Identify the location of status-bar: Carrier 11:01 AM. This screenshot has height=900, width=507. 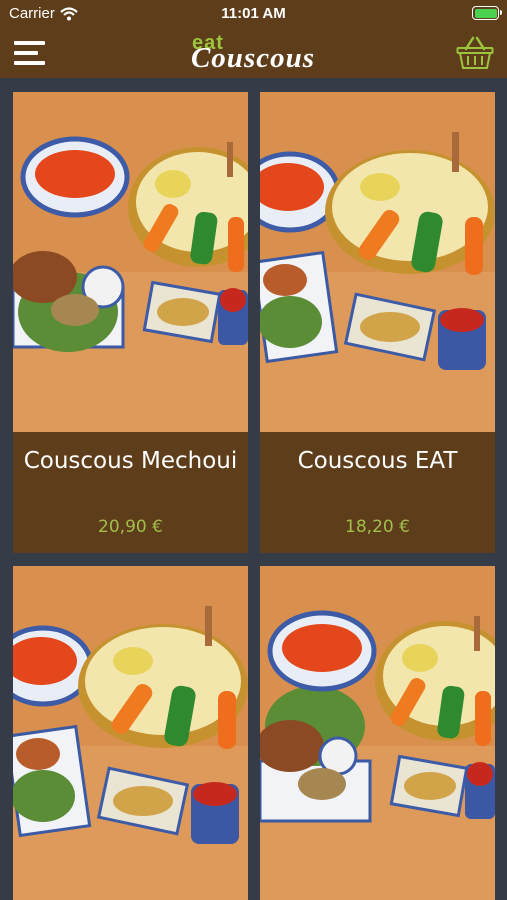
(253, 14).